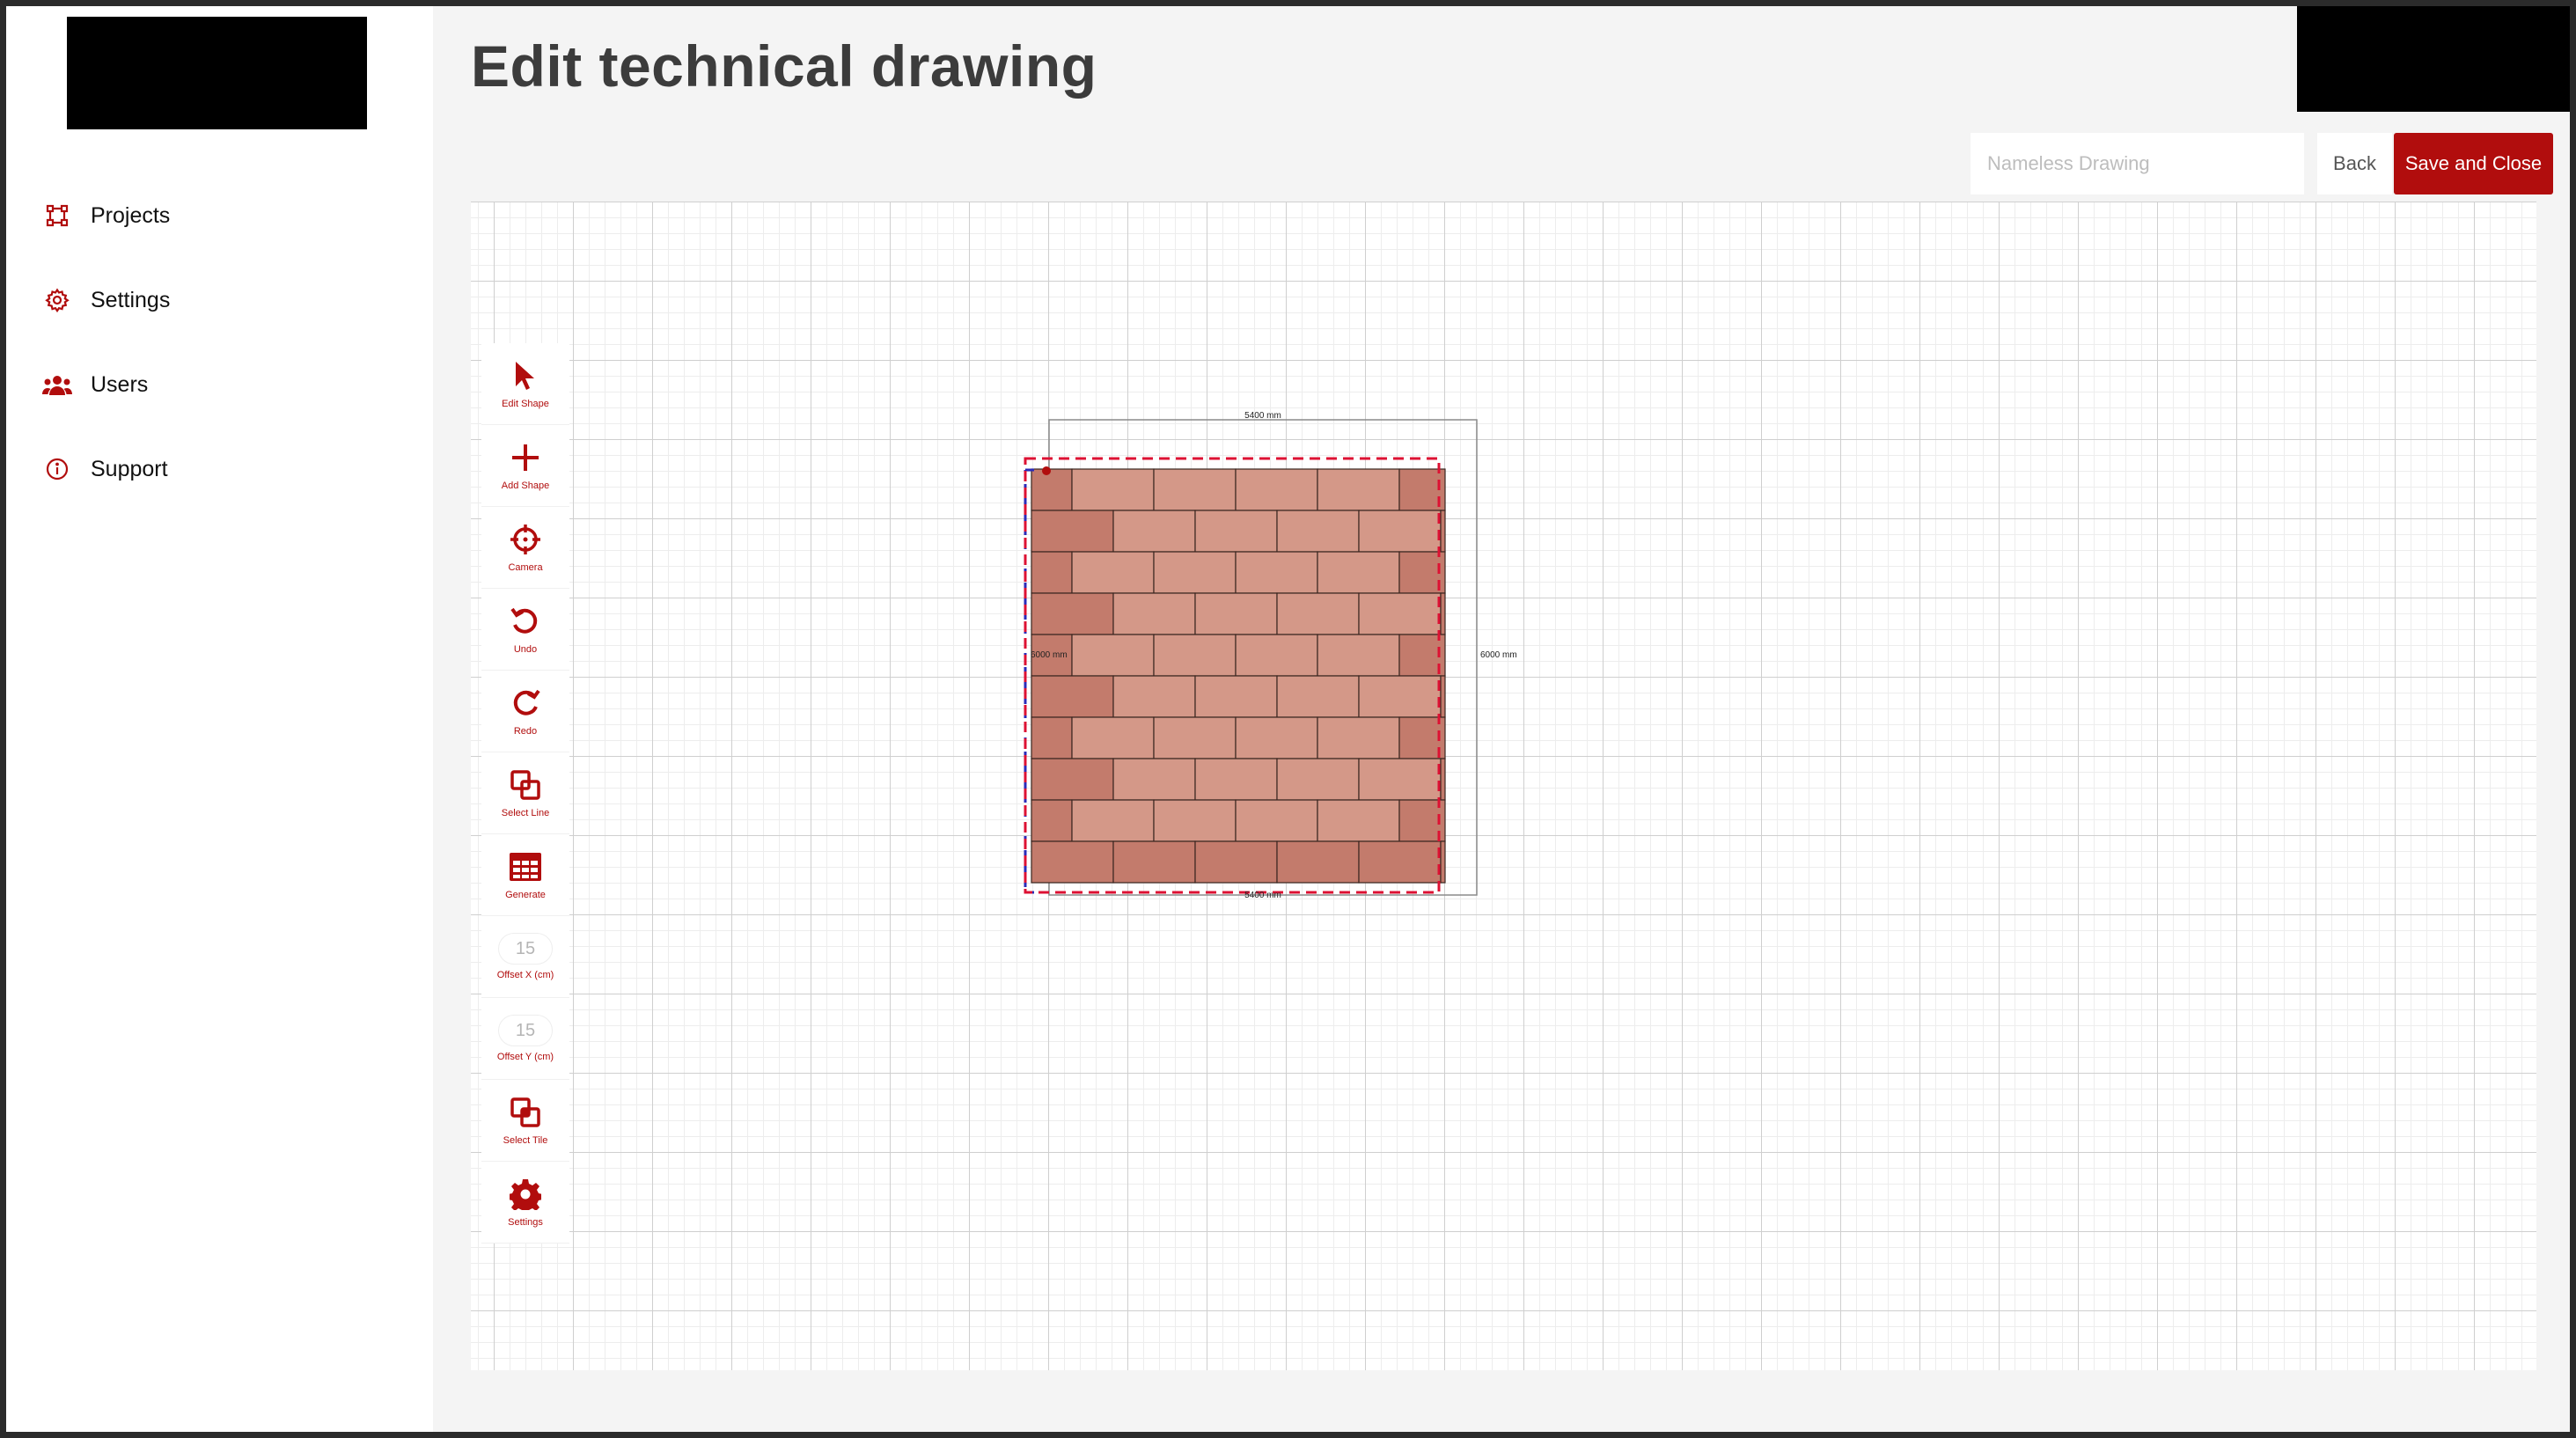 This screenshot has width=2576, height=1438. What do you see at coordinates (784, 66) in the screenshot?
I see `page-title: Edit technical drawing` at bounding box center [784, 66].